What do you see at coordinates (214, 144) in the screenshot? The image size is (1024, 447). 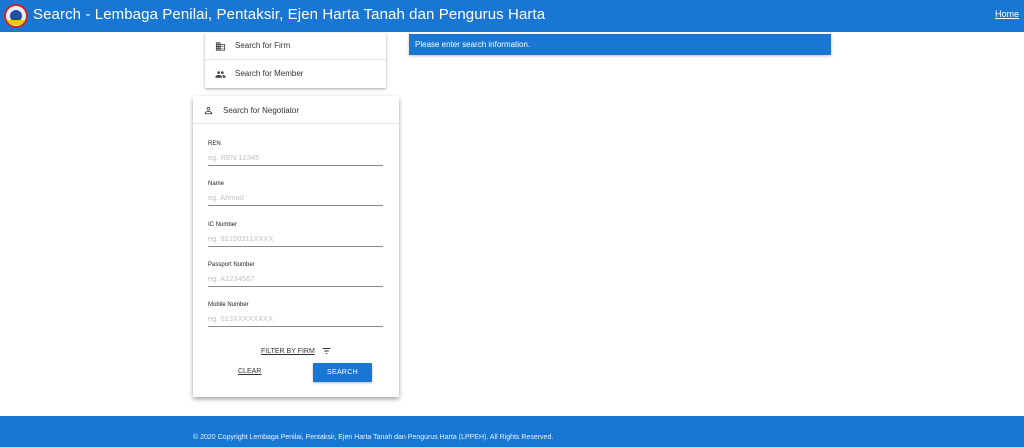 I see `ren-label: REN` at bounding box center [214, 144].